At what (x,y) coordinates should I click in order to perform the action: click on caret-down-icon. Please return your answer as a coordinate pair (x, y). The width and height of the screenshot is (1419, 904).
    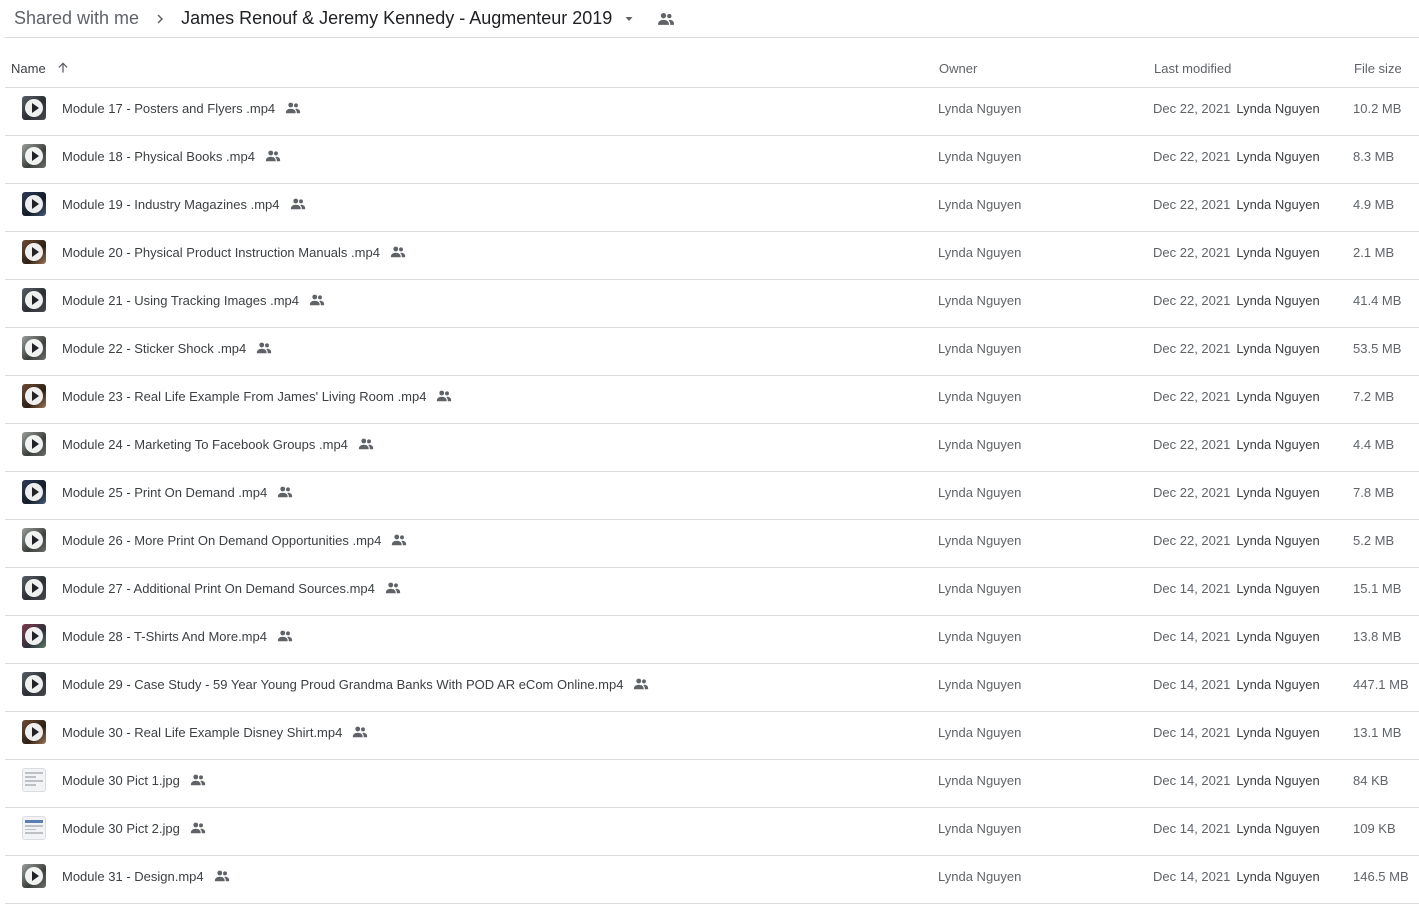
    Looking at the image, I should click on (629, 19).